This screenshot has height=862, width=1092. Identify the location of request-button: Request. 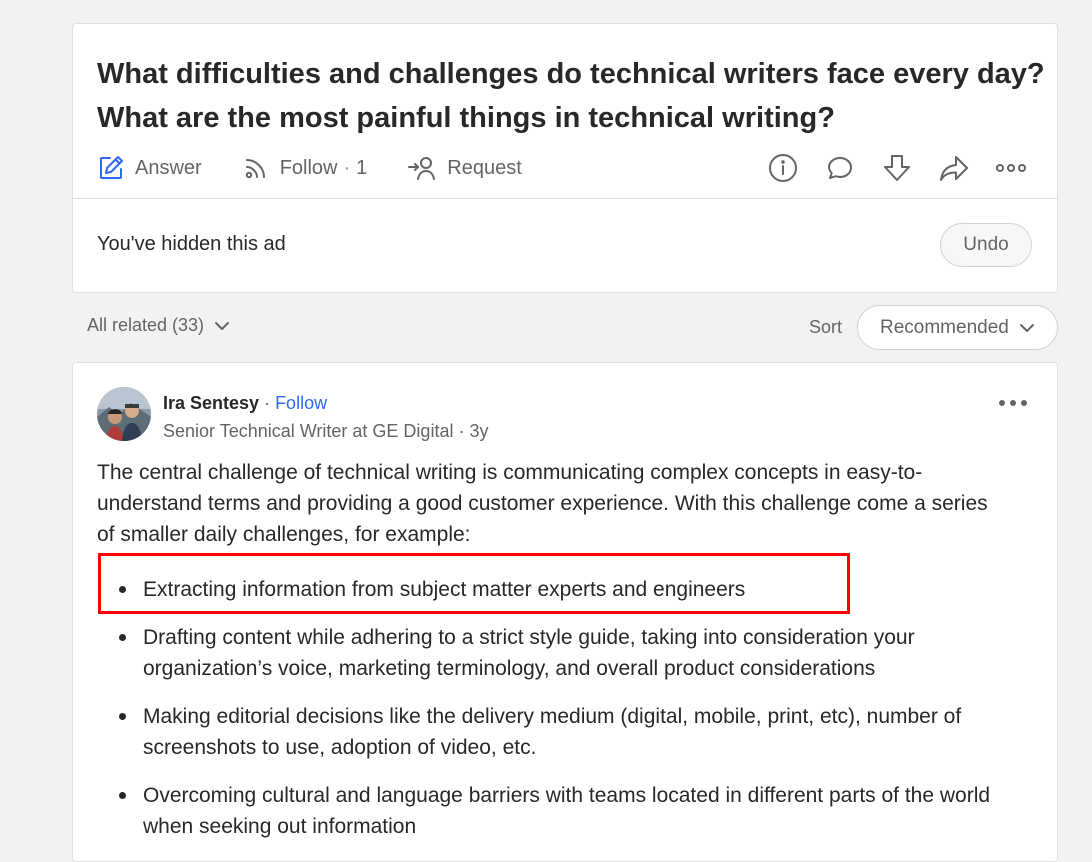
(464, 168).